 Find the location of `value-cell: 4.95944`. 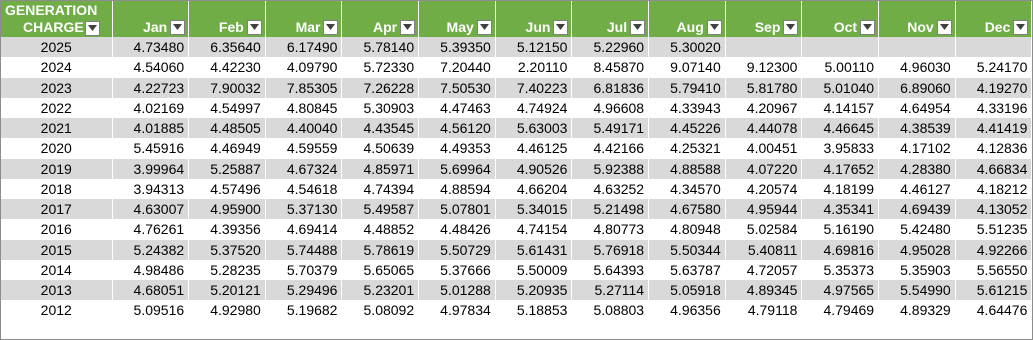

value-cell: 4.95944 is located at coordinates (764, 209).